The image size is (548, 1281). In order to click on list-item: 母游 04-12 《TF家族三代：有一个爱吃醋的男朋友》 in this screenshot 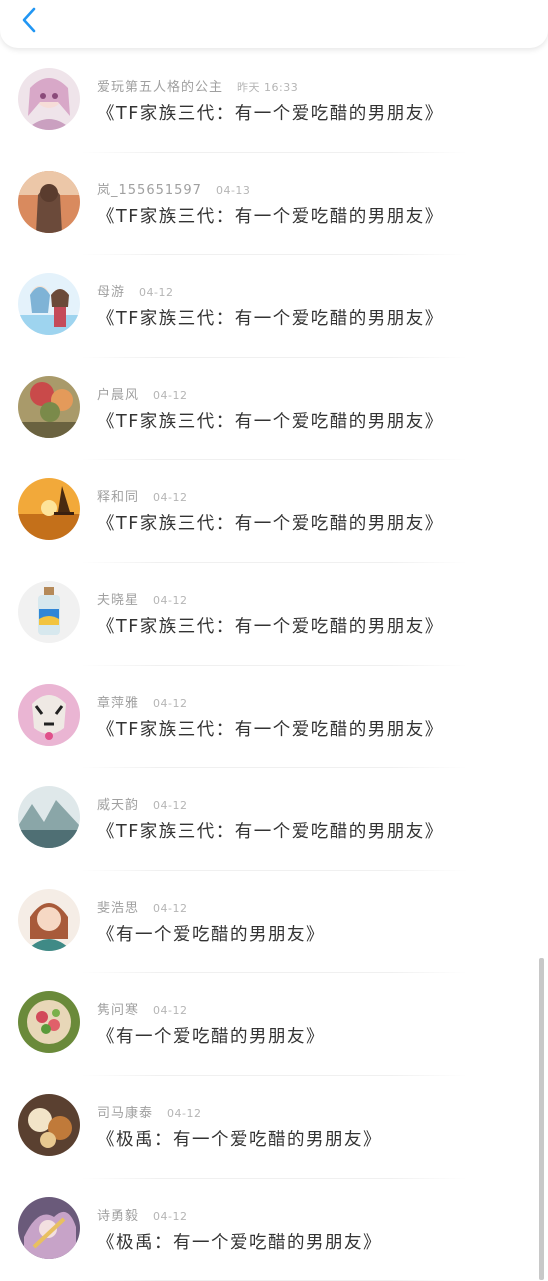, I will do `click(274, 306)`.